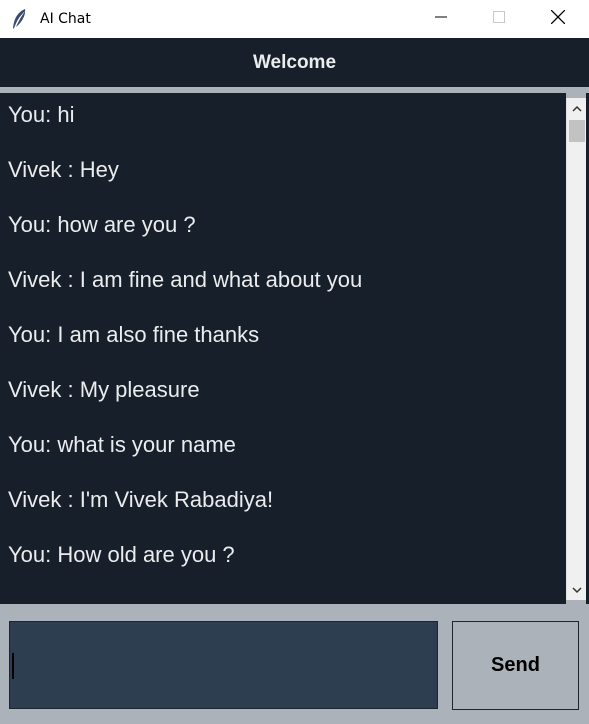 The image size is (589, 724). I want to click on feather-icon, so click(20, 19).